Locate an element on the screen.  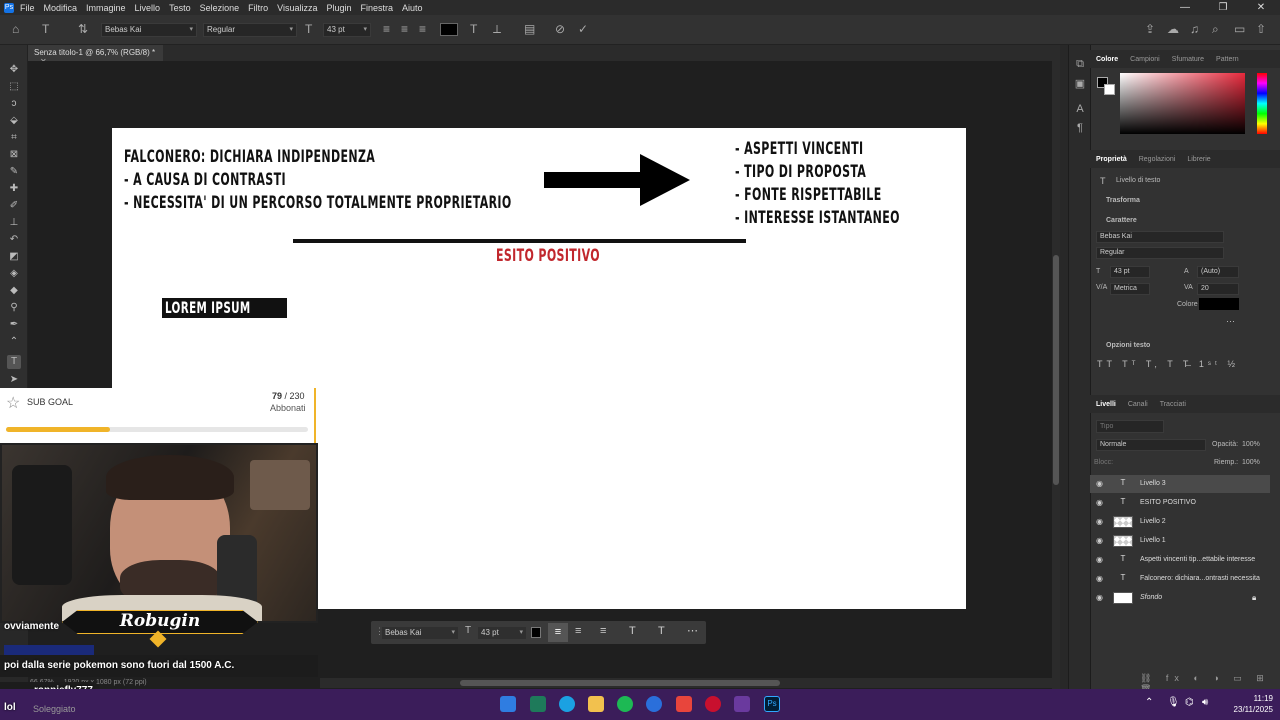
float-align-right-icon: ≡ is located at coordinates (603, 631).